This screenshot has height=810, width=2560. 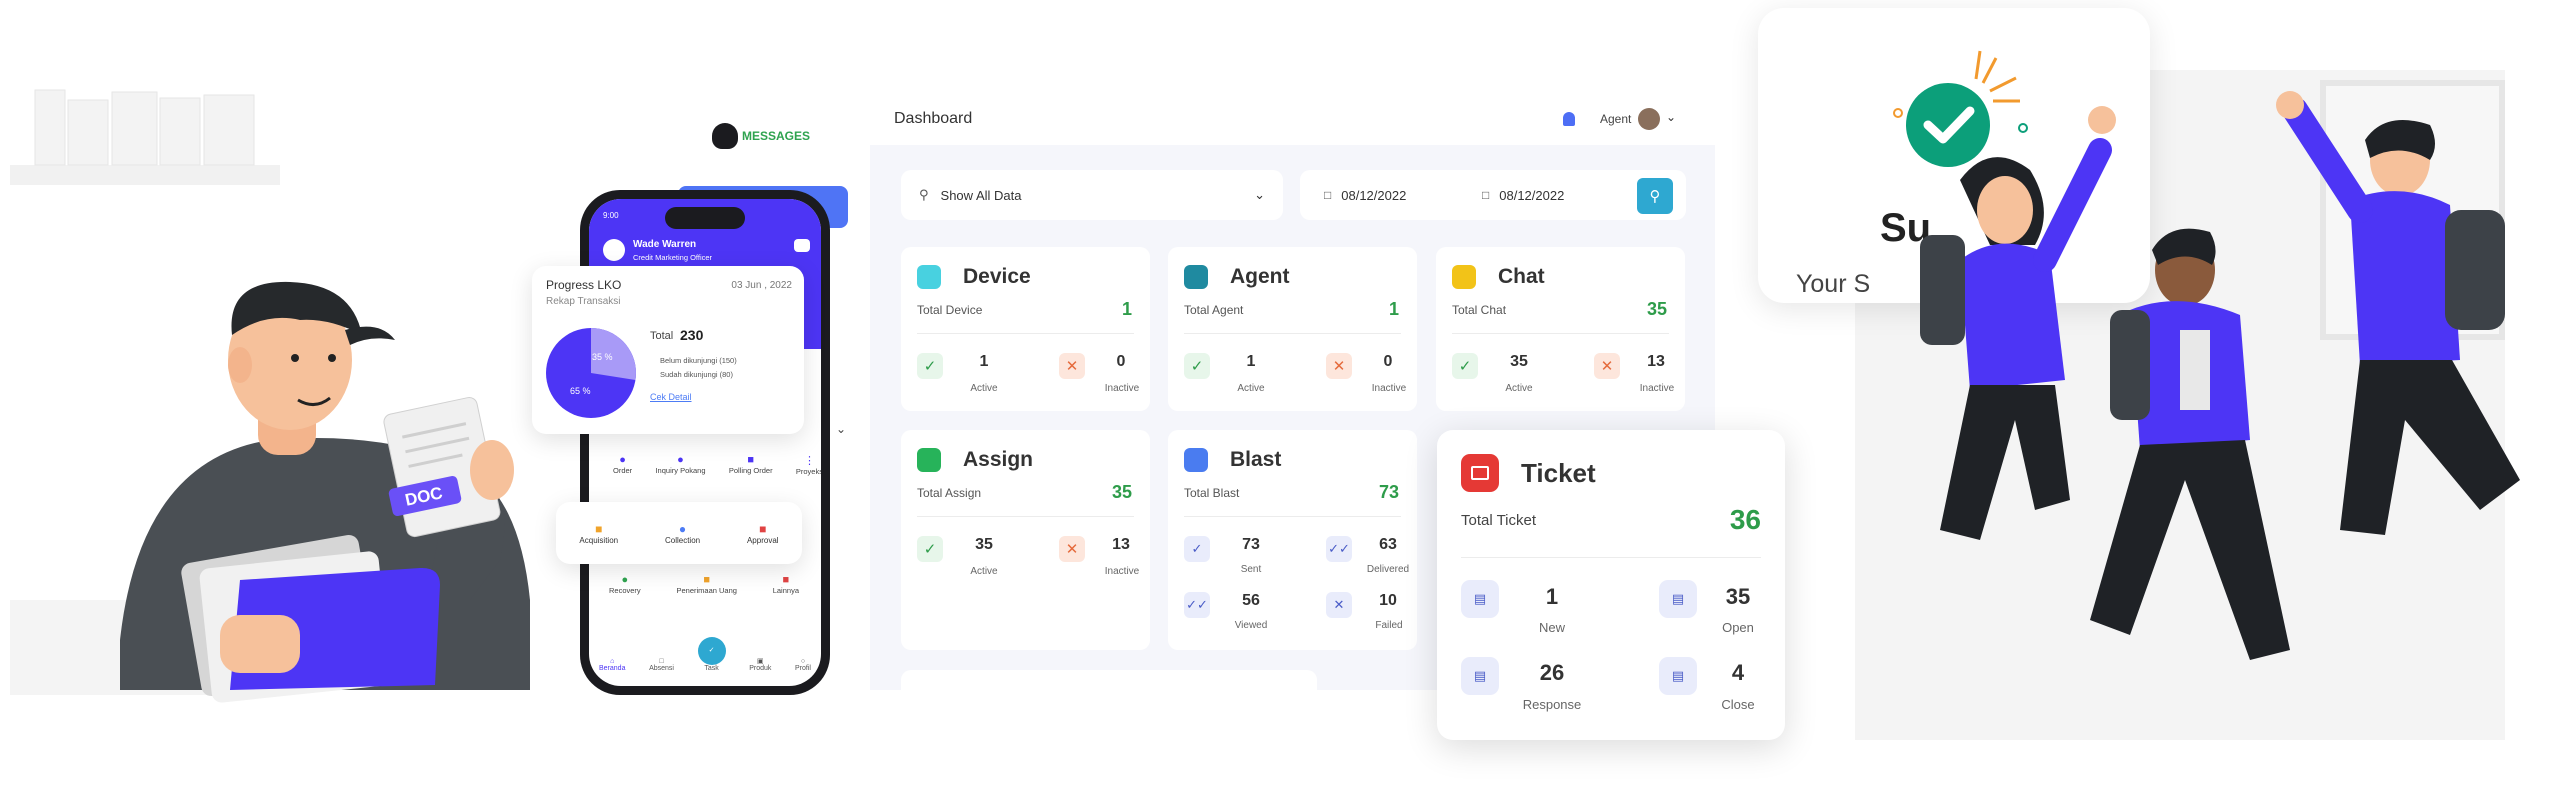 What do you see at coordinates (1126, 309) in the screenshot?
I see `total-value: 1` at bounding box center [1126, 309].